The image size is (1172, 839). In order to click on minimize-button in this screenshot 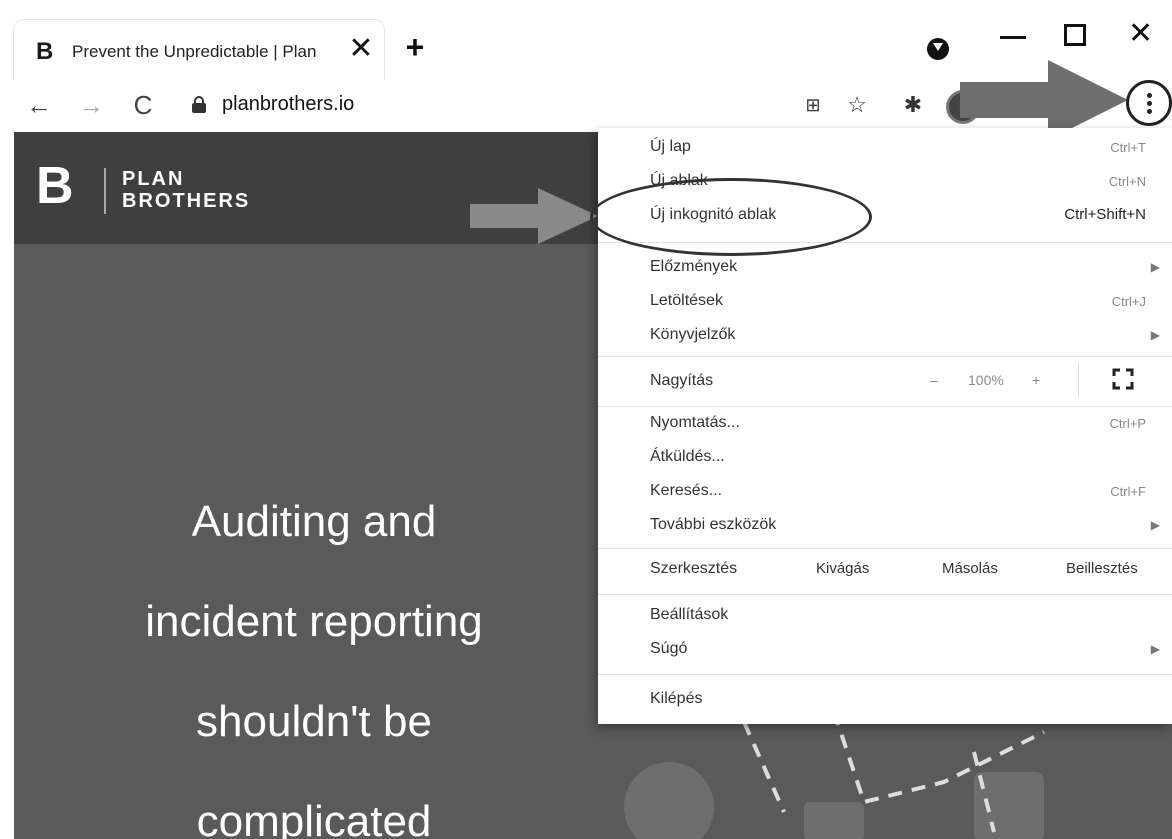, I will do `click(1014, 38)`.